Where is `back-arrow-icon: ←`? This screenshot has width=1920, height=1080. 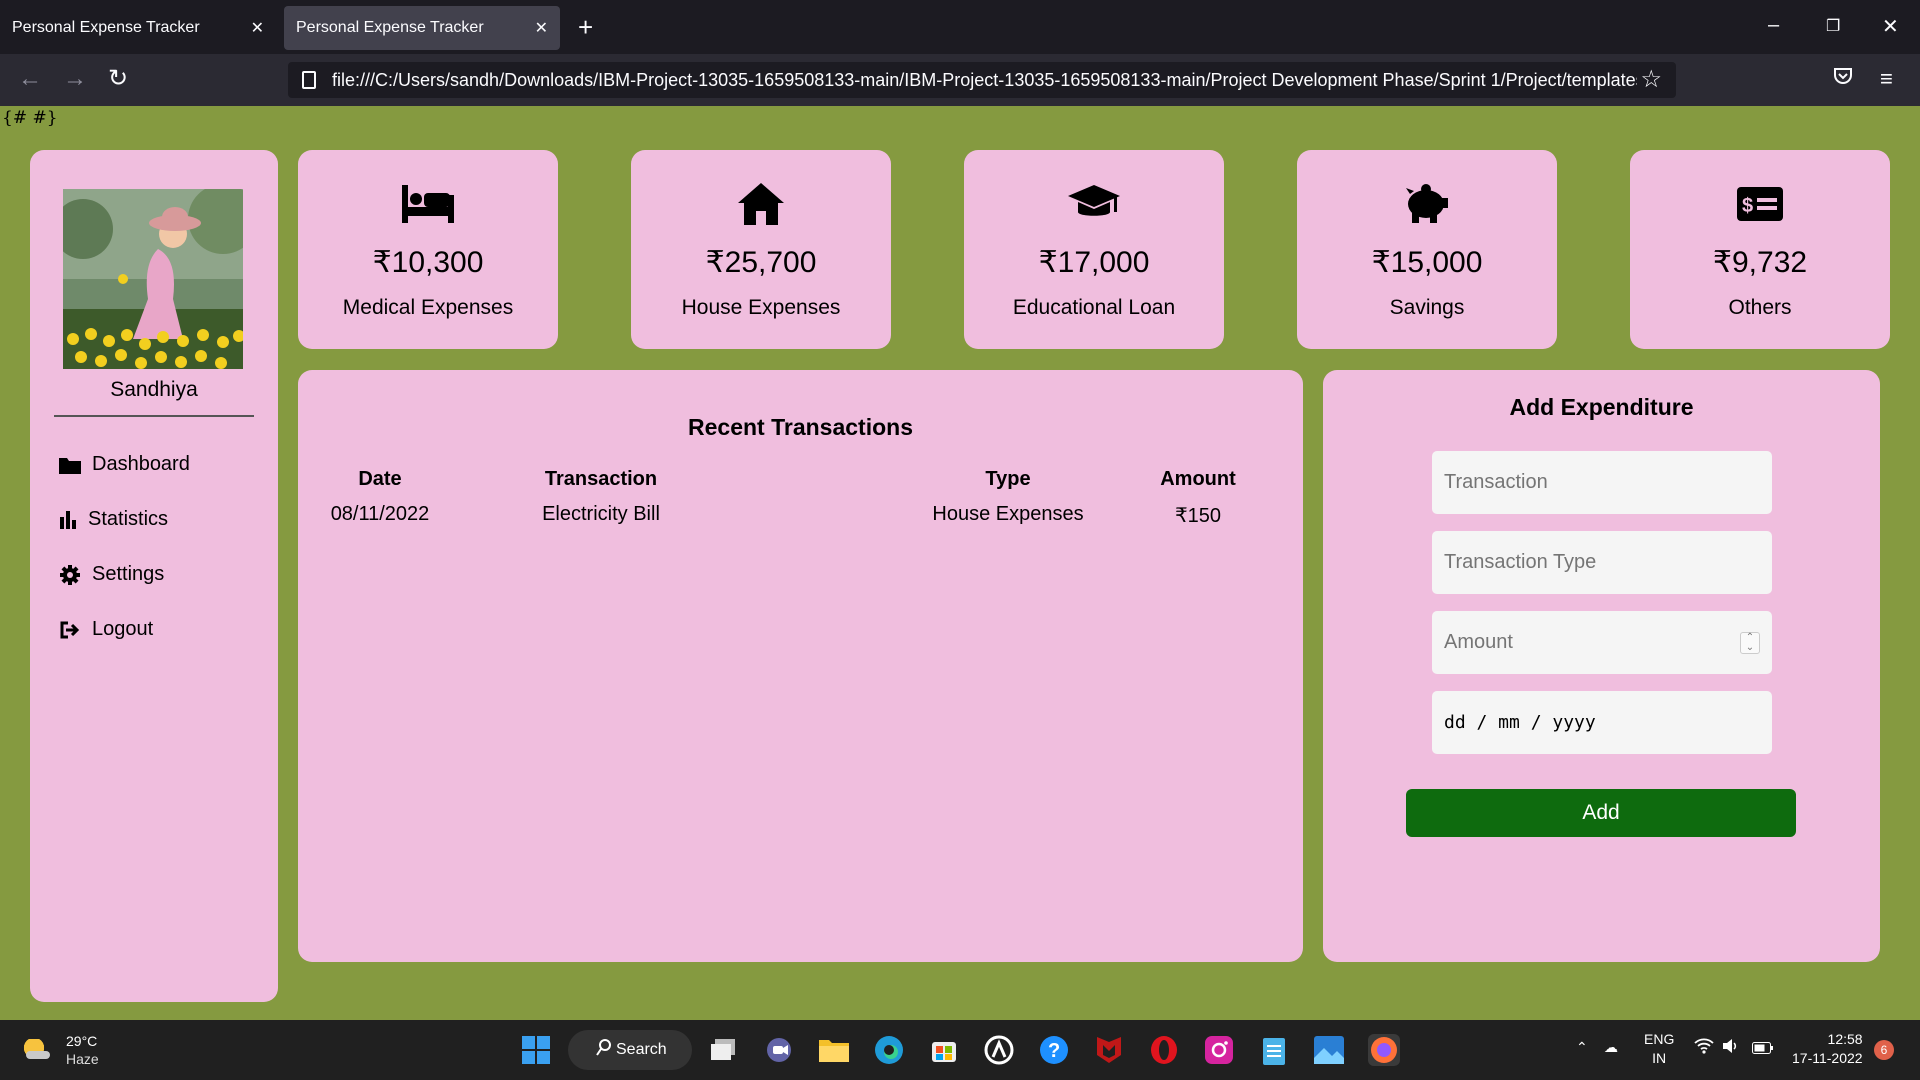 back-arrow-icon: ← is located at coordinates (30, 79).